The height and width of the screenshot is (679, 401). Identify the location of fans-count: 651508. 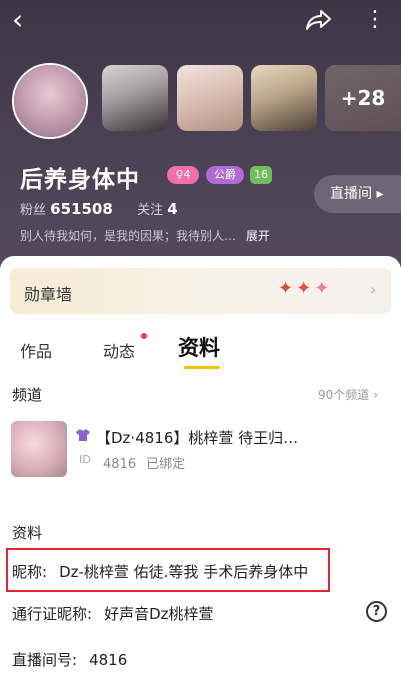
(81, 209).